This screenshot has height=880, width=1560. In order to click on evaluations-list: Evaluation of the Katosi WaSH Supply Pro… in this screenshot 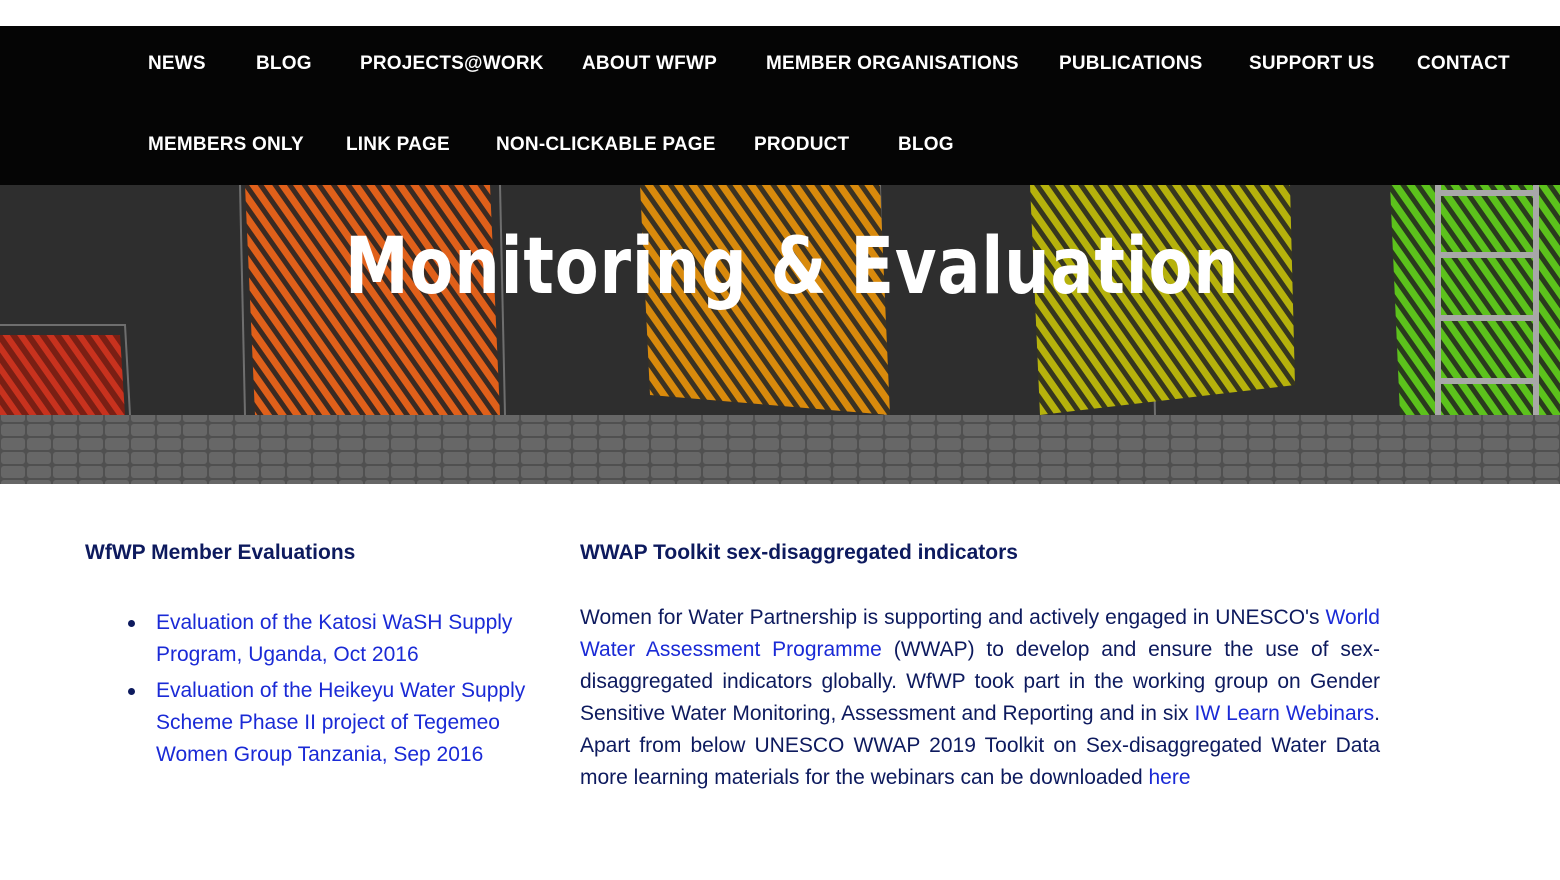, I will do `click(333, 691)`.